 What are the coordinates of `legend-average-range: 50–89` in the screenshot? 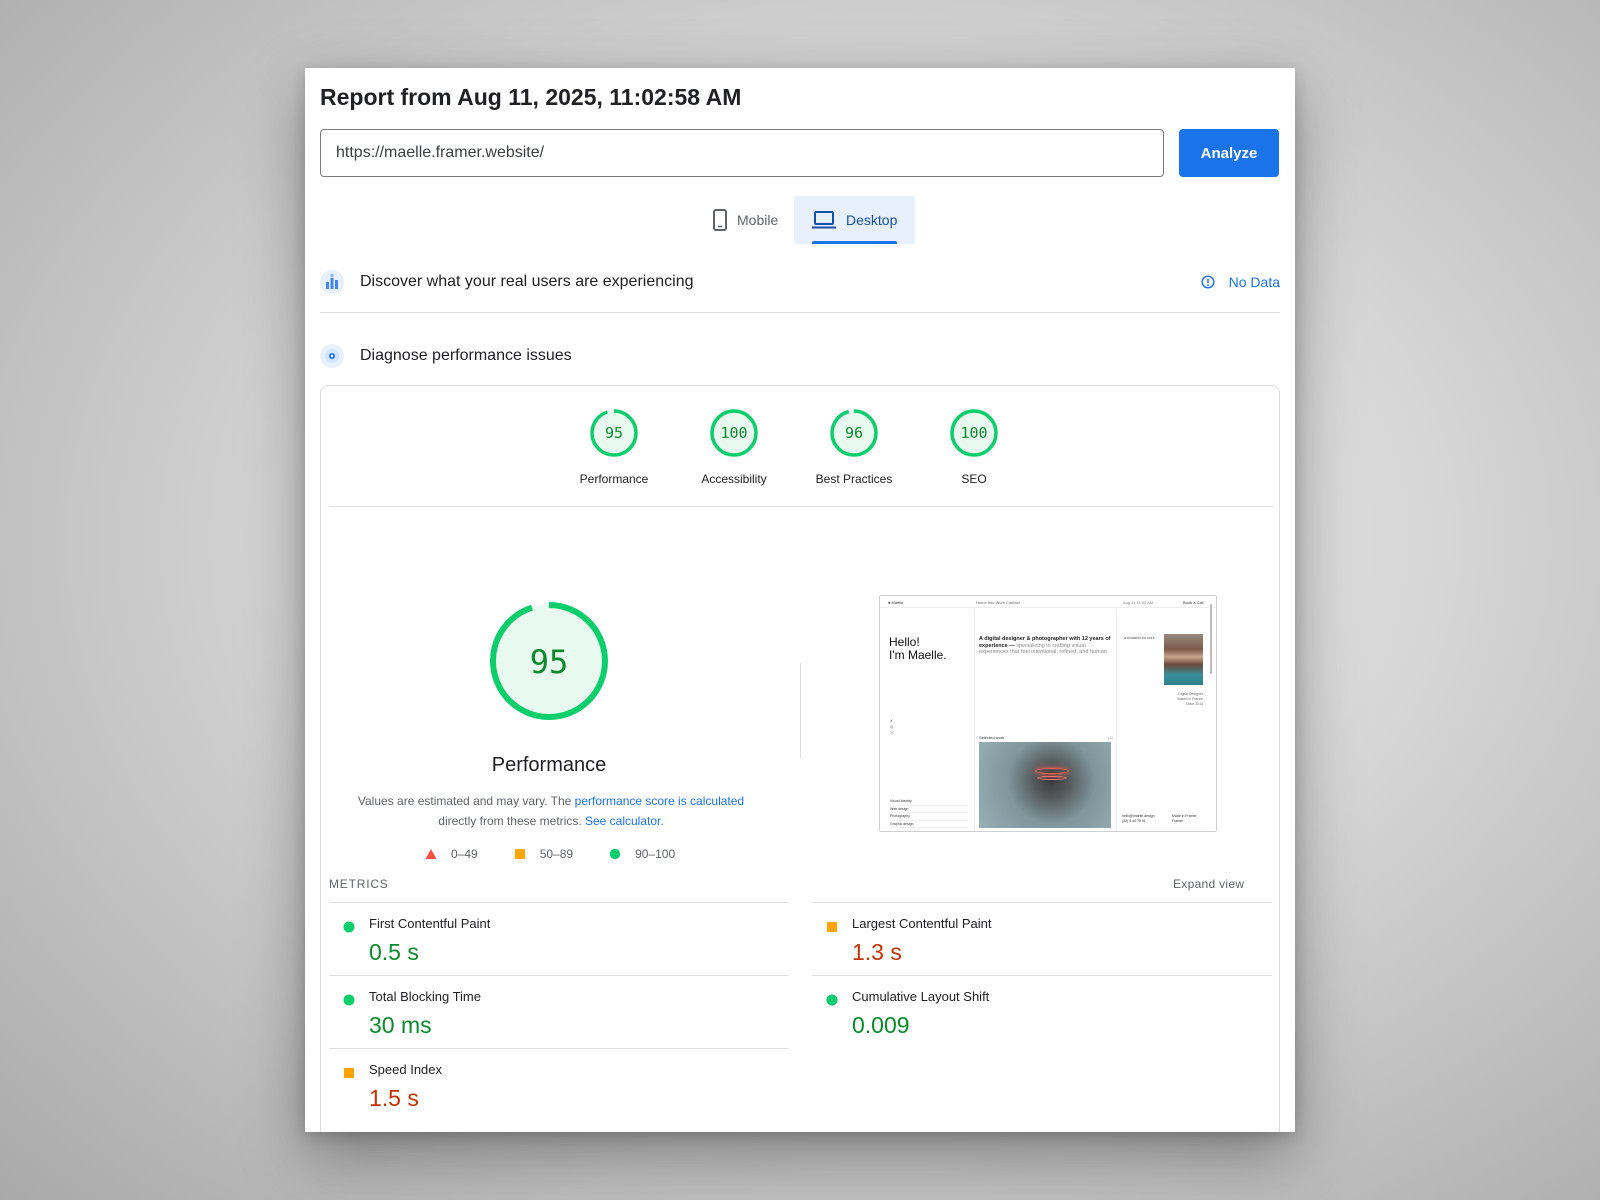 It's located at (556, 854).